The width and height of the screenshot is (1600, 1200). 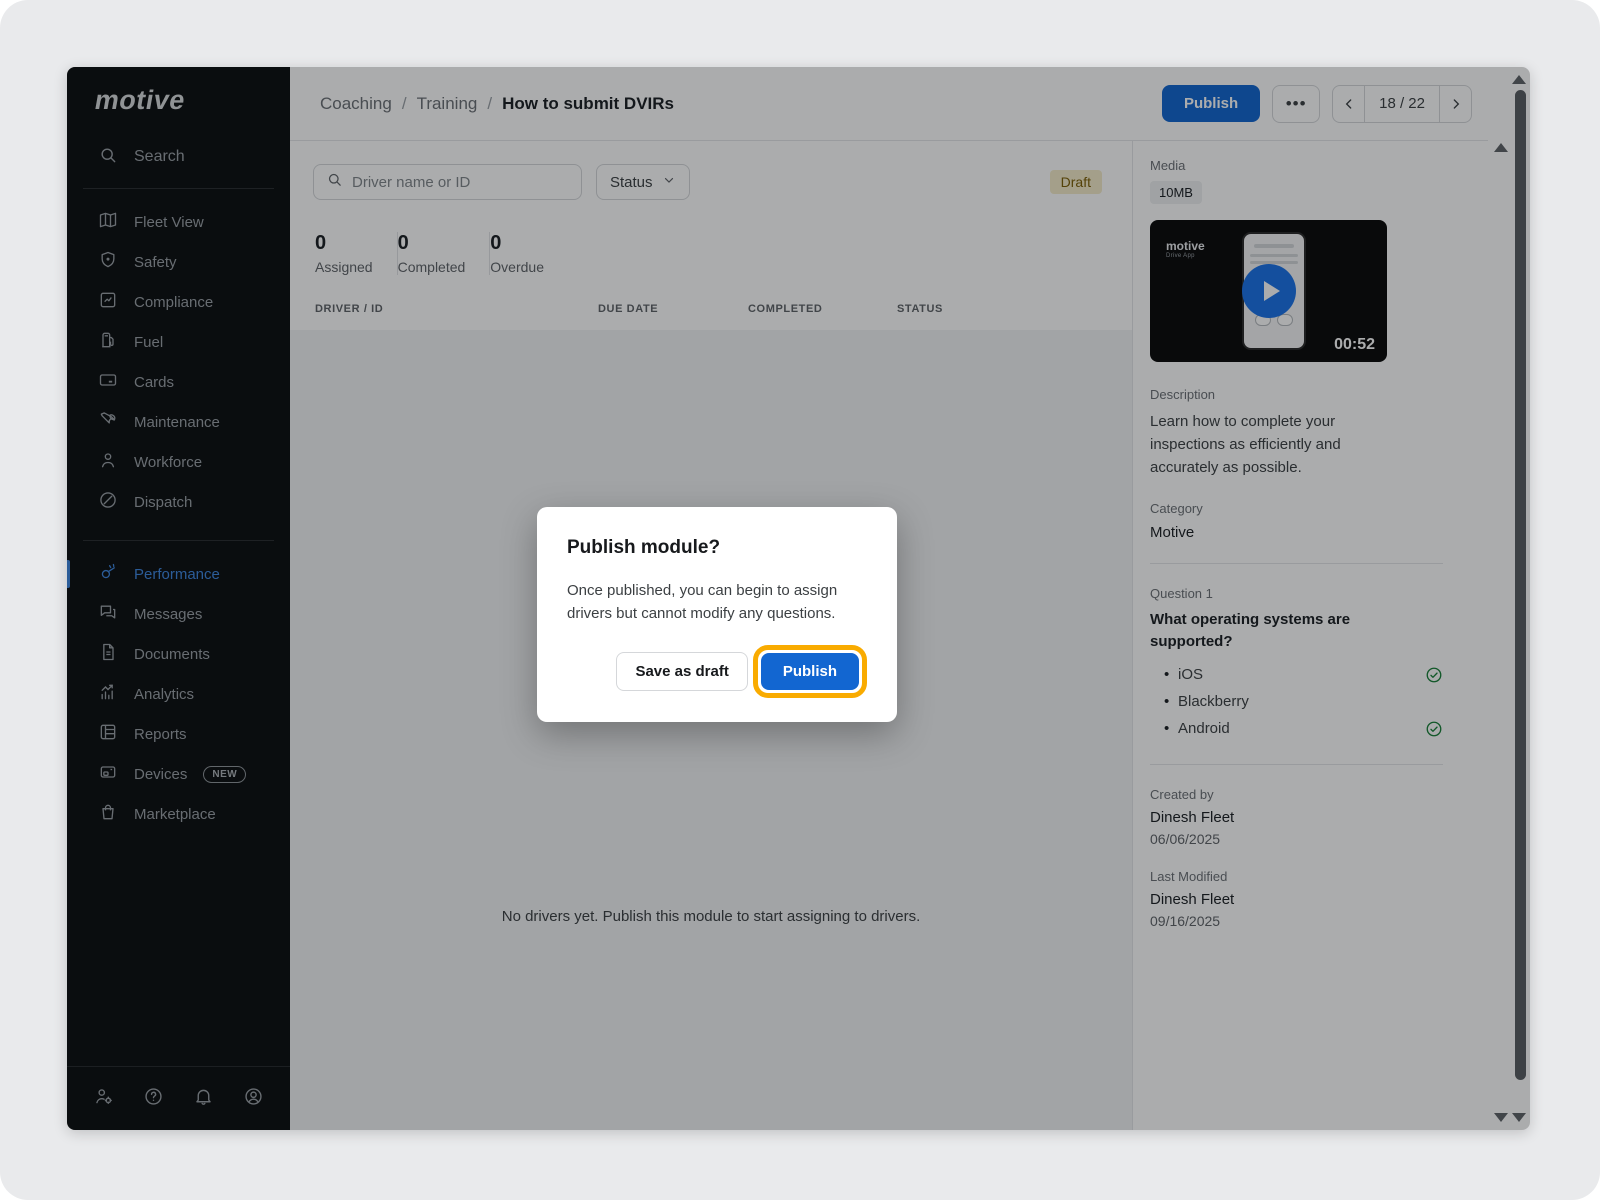 I want to click on save-as-draft-button: Save as draft, so click(x=682, y=671).